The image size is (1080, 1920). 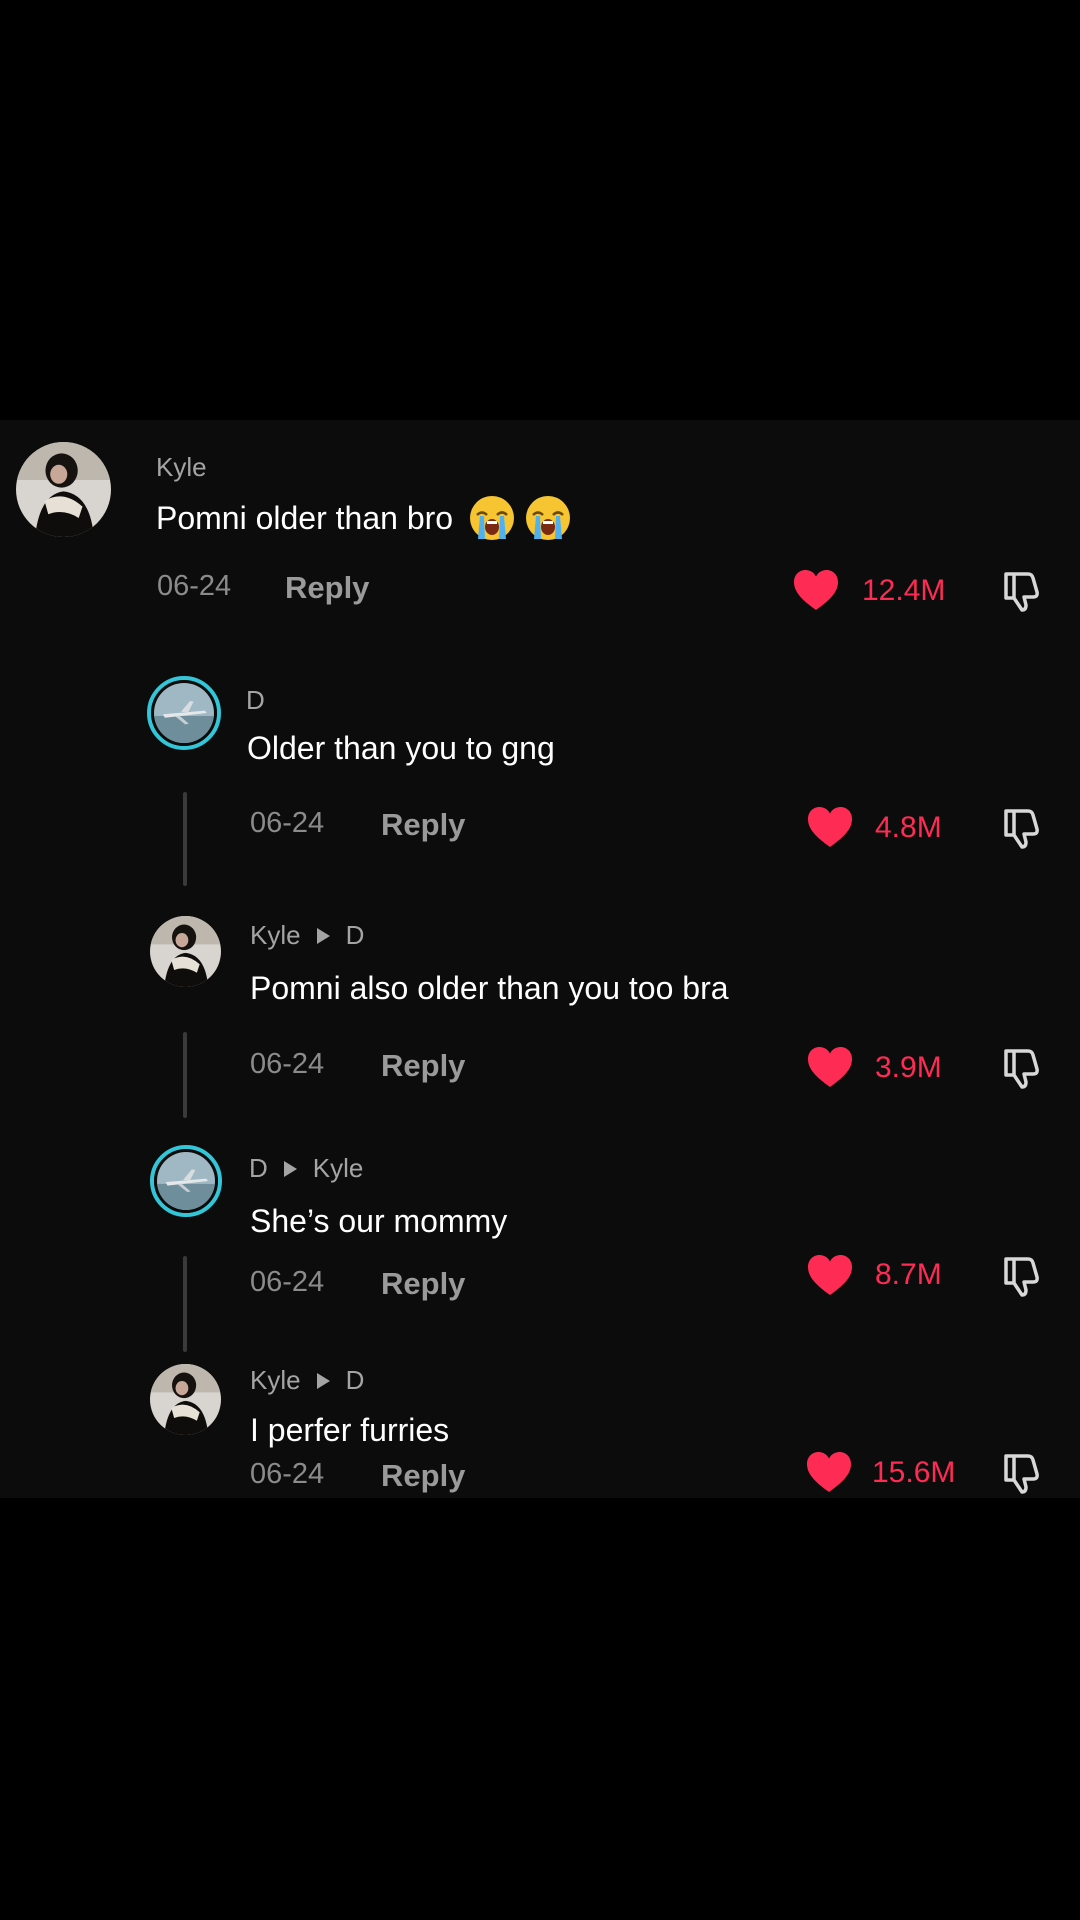 What do you see at coordinates (908, 1067) in the screenshot?
I see `like-count: 3.9M` at bounding box center [908, 1067].